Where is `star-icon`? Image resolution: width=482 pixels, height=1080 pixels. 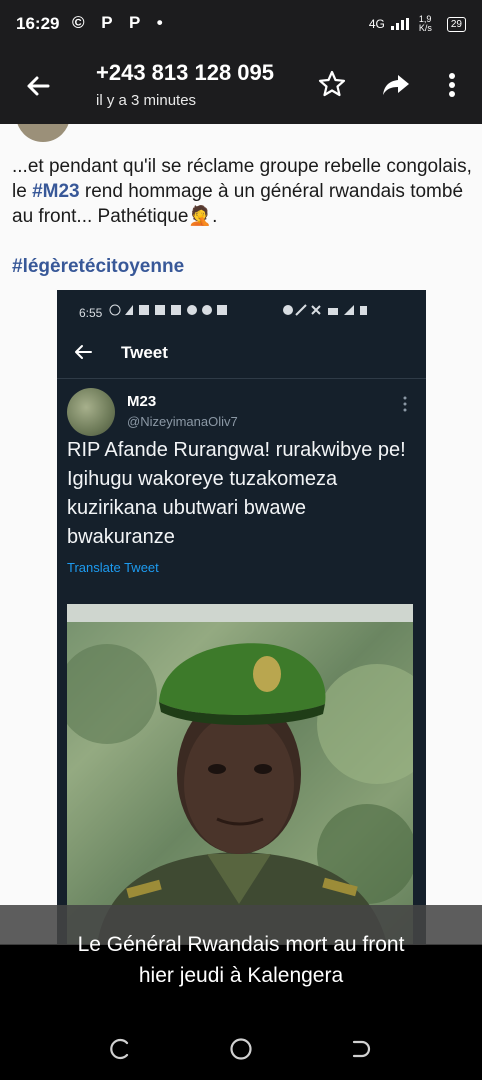
star-icon is located at coordinates (332, 84).